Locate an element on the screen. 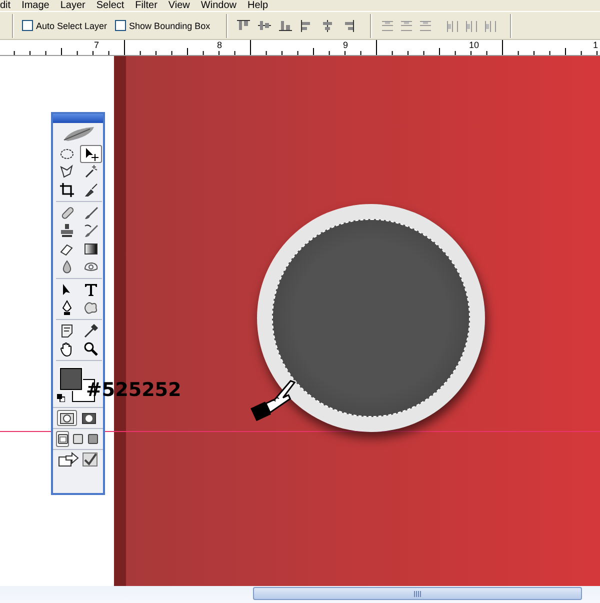 The width and height of the screenshot is (600, 603). checkbox-label: Auto Select Layer is located at coordinates (72, 25).